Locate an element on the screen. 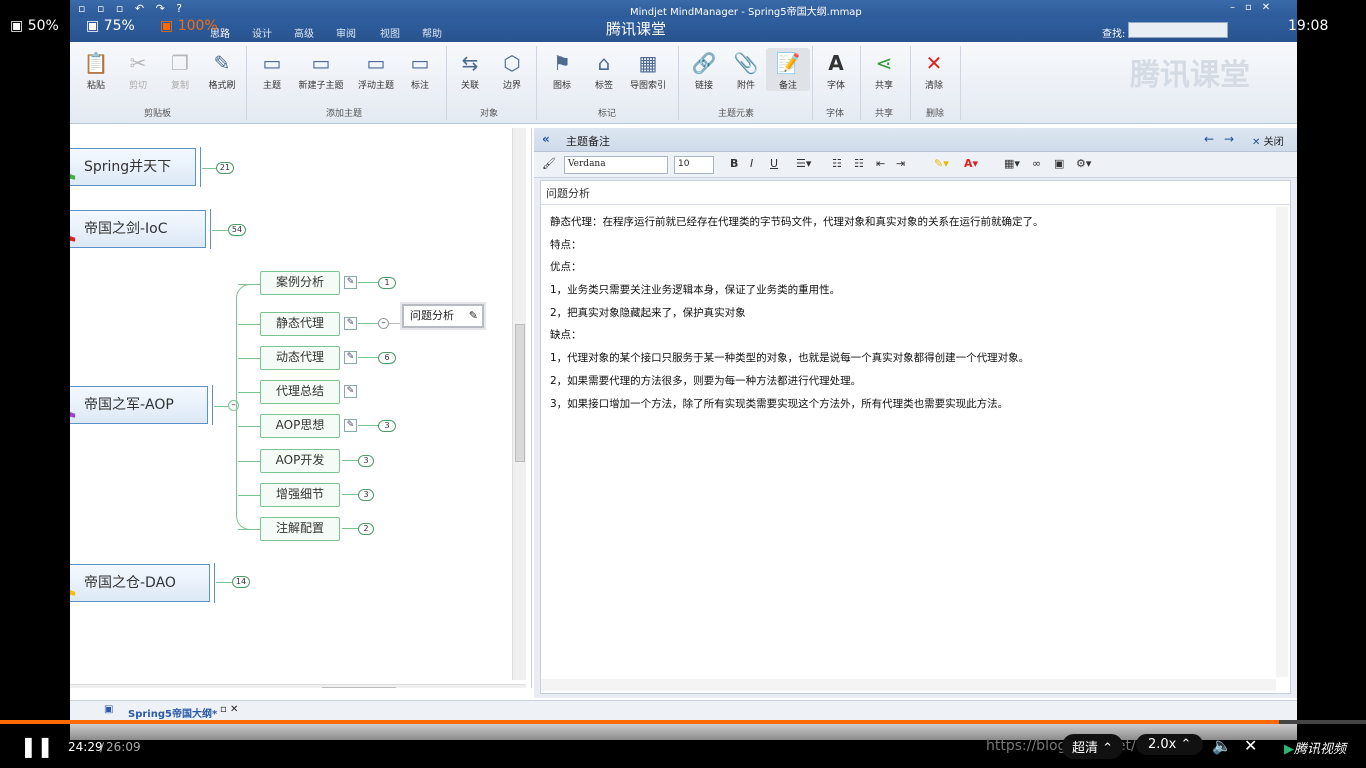 This screenshot has width=1366, height=768. indent-icon: ⇥ is located at coordinates (900, 163).